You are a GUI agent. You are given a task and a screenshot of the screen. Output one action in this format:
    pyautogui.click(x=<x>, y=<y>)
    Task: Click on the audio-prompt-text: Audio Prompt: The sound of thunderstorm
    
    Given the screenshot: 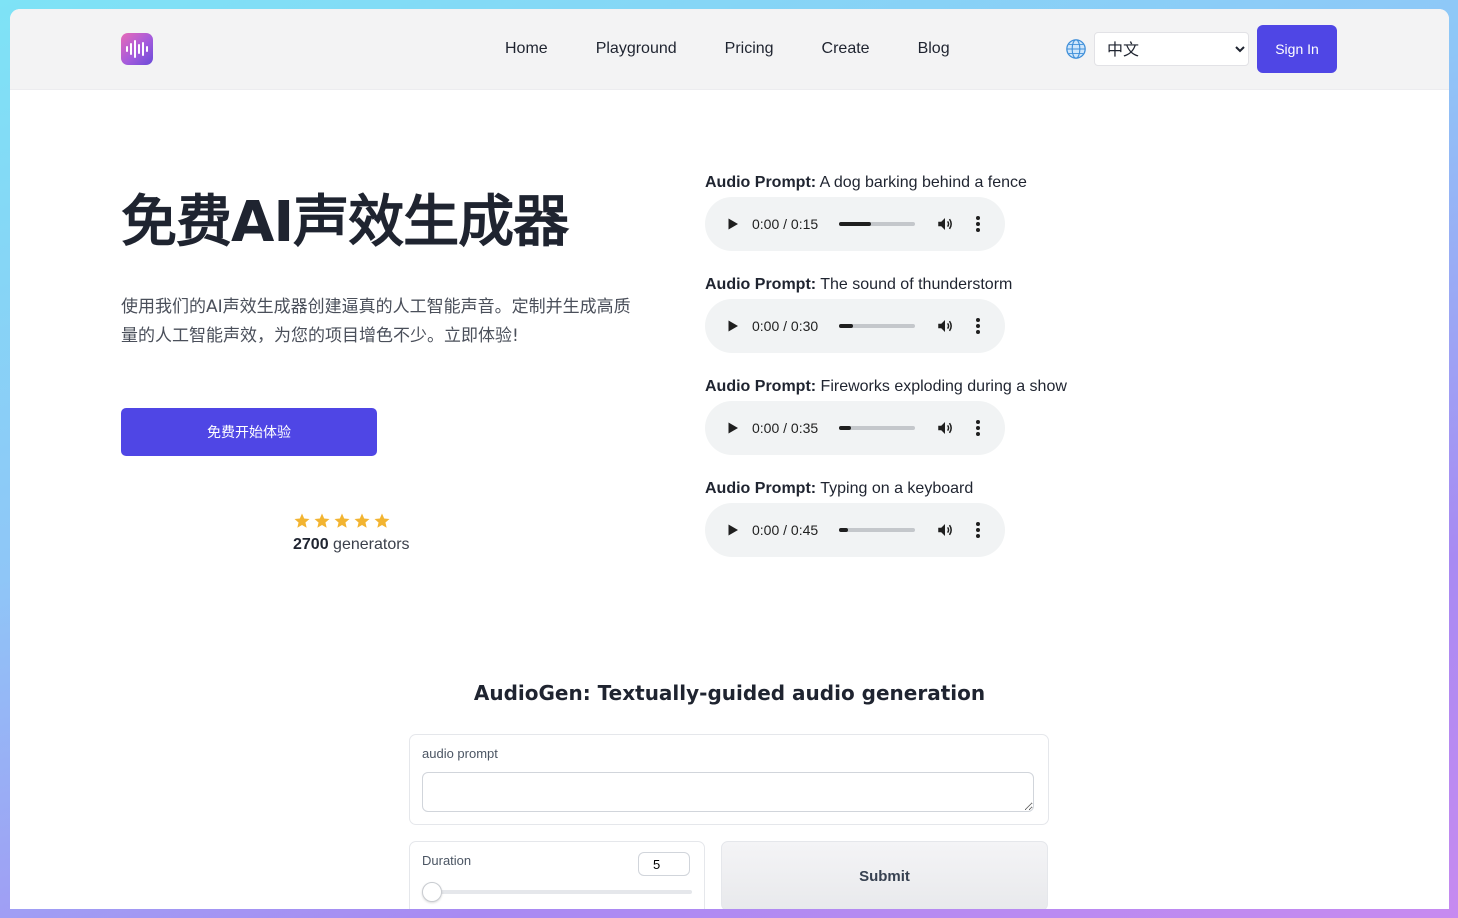 What is the action you would take?
    pyautogui.click(x=886, y=285)
    